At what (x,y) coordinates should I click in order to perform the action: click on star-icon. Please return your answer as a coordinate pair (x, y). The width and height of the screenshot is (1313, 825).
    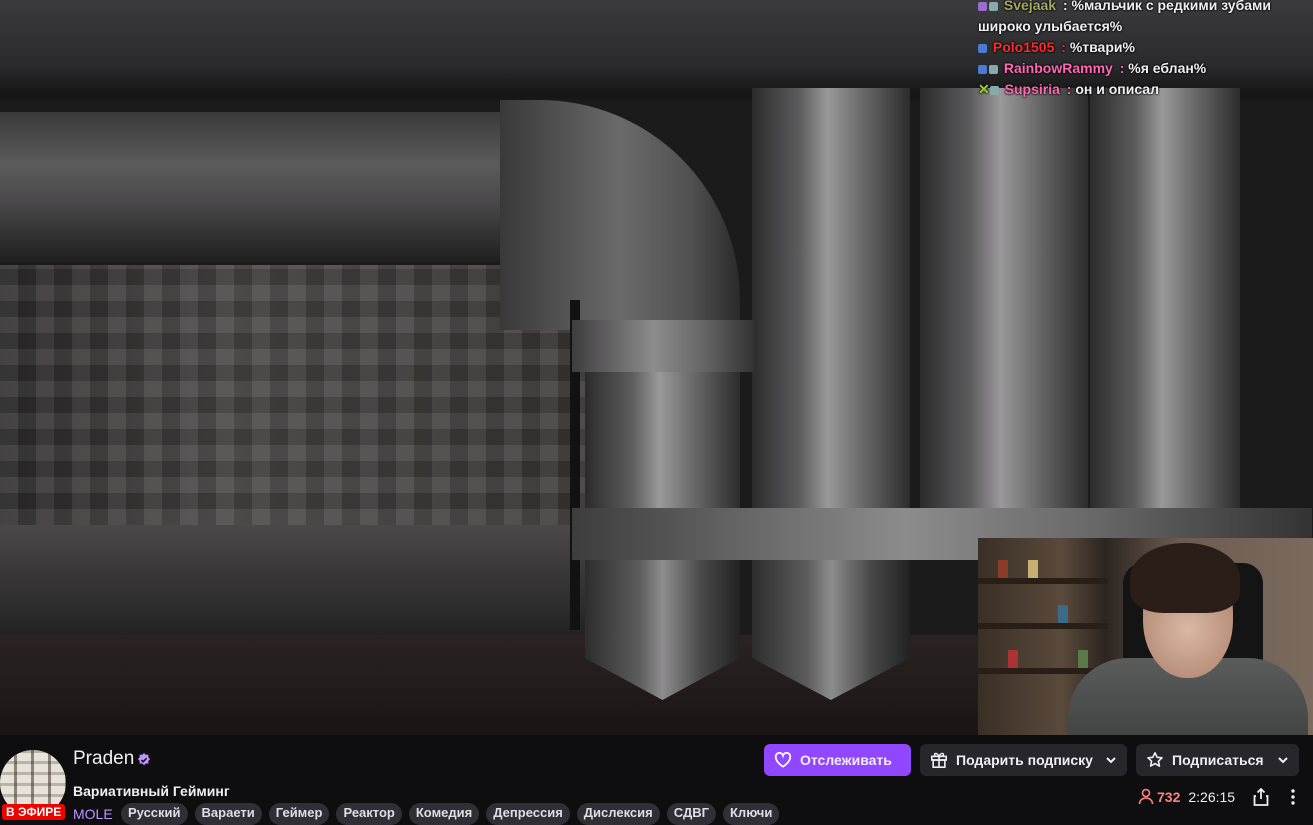
    Looking at the image, I should click on (1155, 759).